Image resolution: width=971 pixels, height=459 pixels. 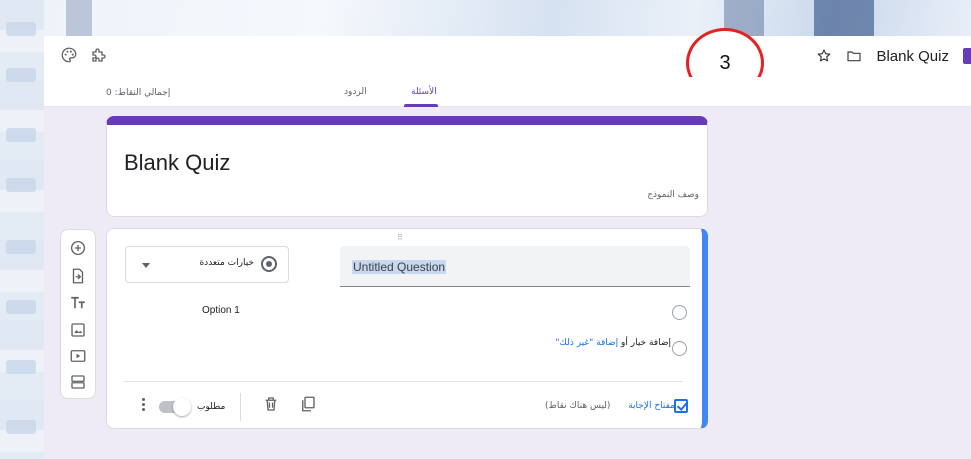 I want to click on required-toggle, so click(x=175, y=407).